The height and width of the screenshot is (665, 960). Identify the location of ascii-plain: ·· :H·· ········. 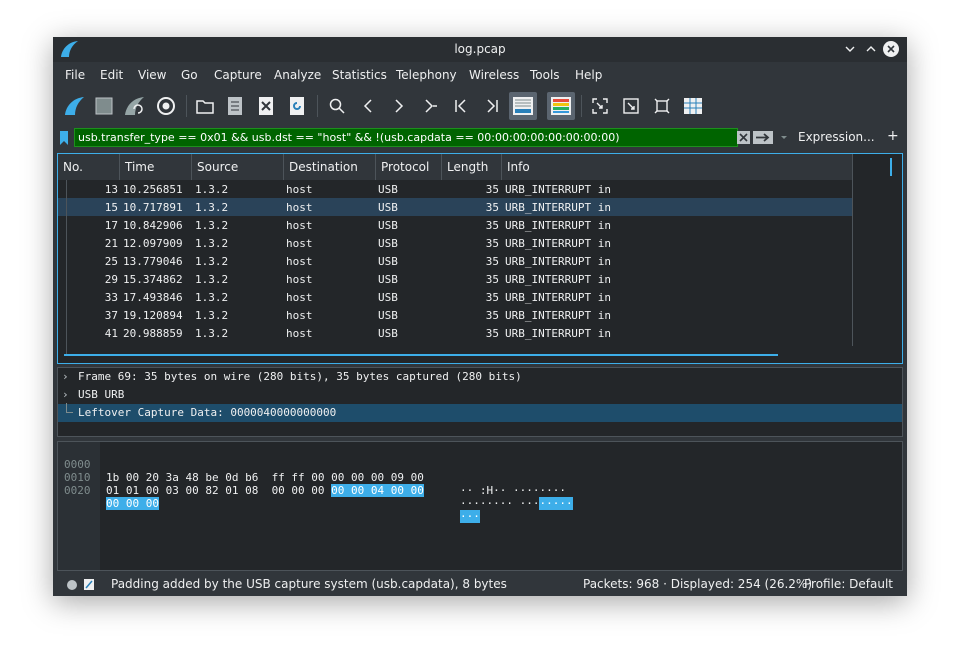
(513, 490).